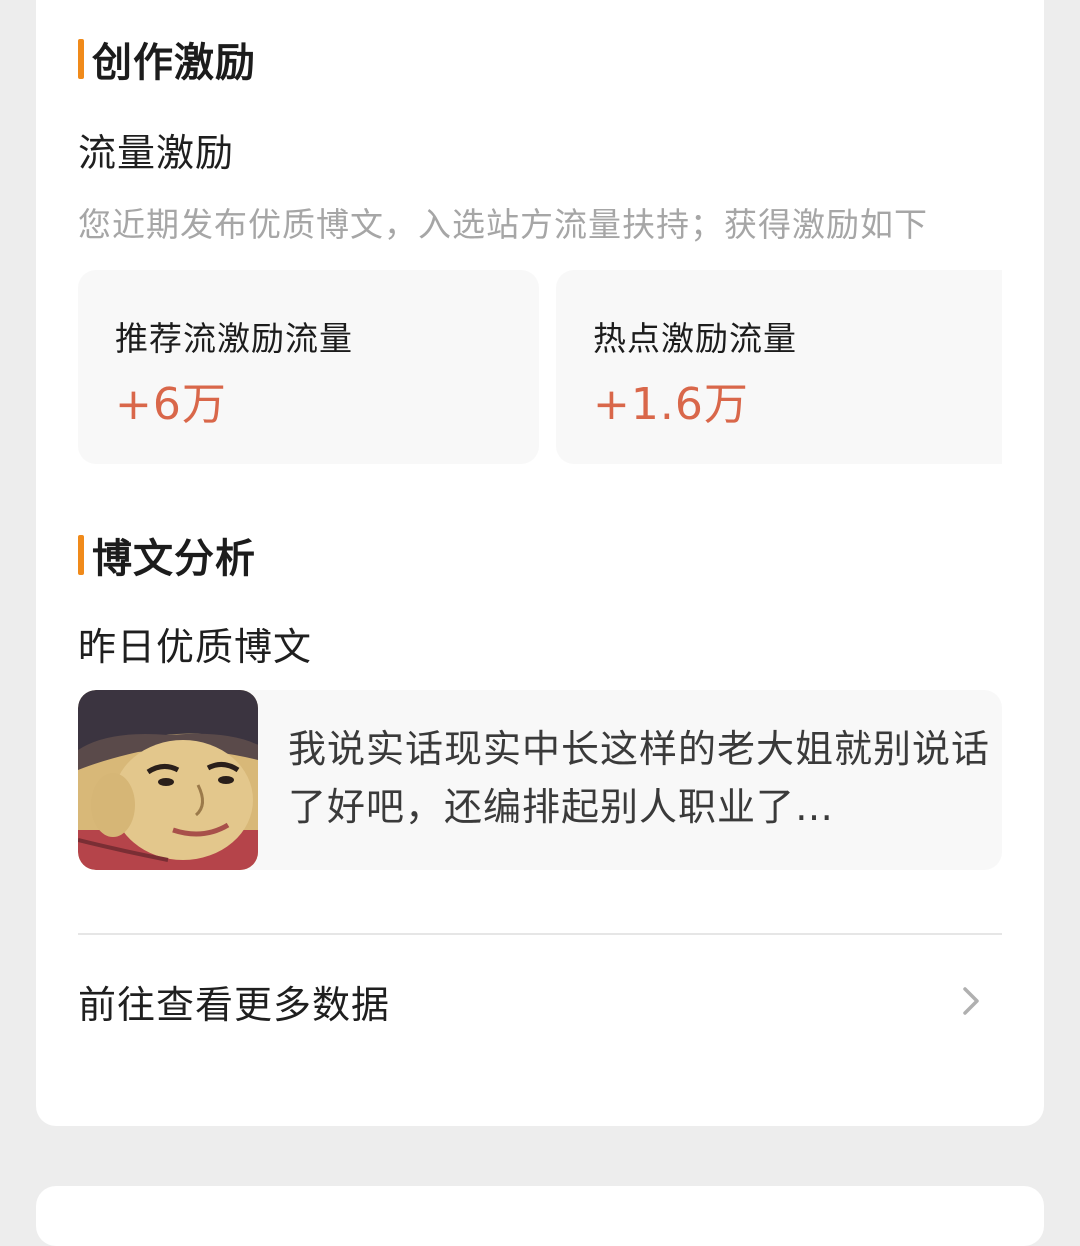  What do you see at coordinates (971, 1001) in the screenshot?
I see `chevron-right-icon` at bounding box center [971, 1001].